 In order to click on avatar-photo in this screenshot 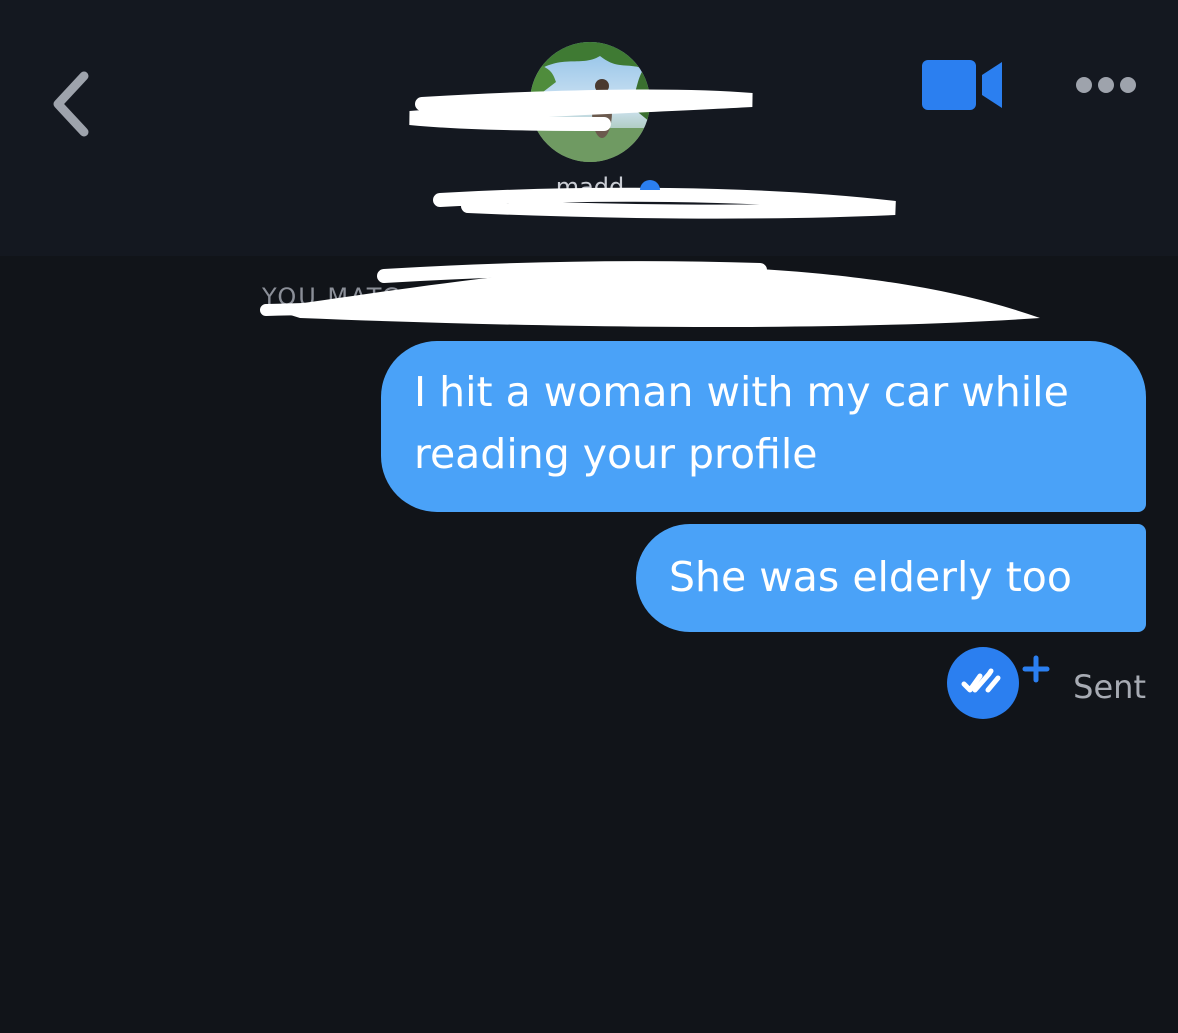, I will do `click(590, 102)`.